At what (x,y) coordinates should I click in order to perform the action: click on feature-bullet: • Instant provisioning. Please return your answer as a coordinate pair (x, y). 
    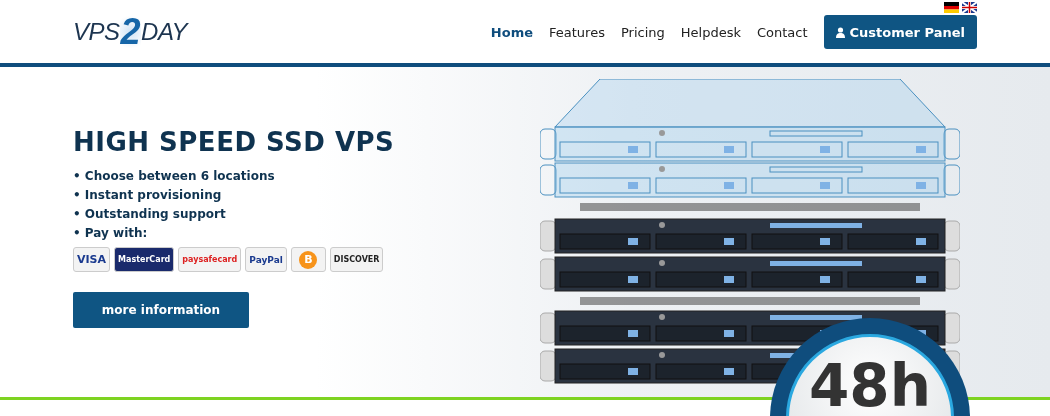
    Looking at the image, I should click on (148, 195).